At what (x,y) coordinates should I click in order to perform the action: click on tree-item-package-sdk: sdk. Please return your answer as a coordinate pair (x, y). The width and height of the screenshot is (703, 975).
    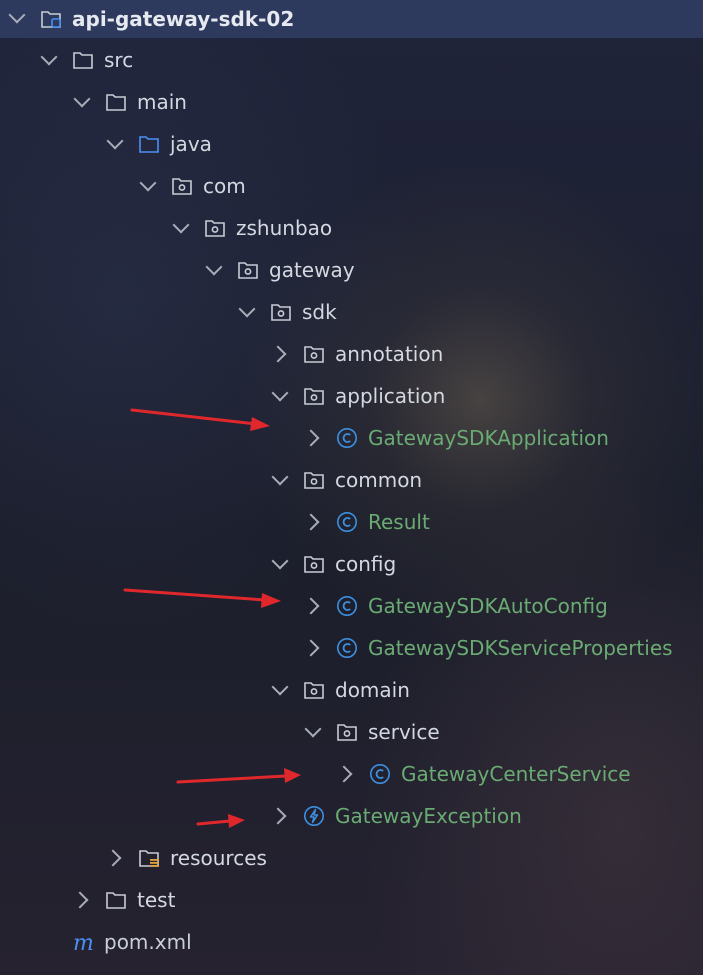
    Looking at the image, I should click on (351, 312).